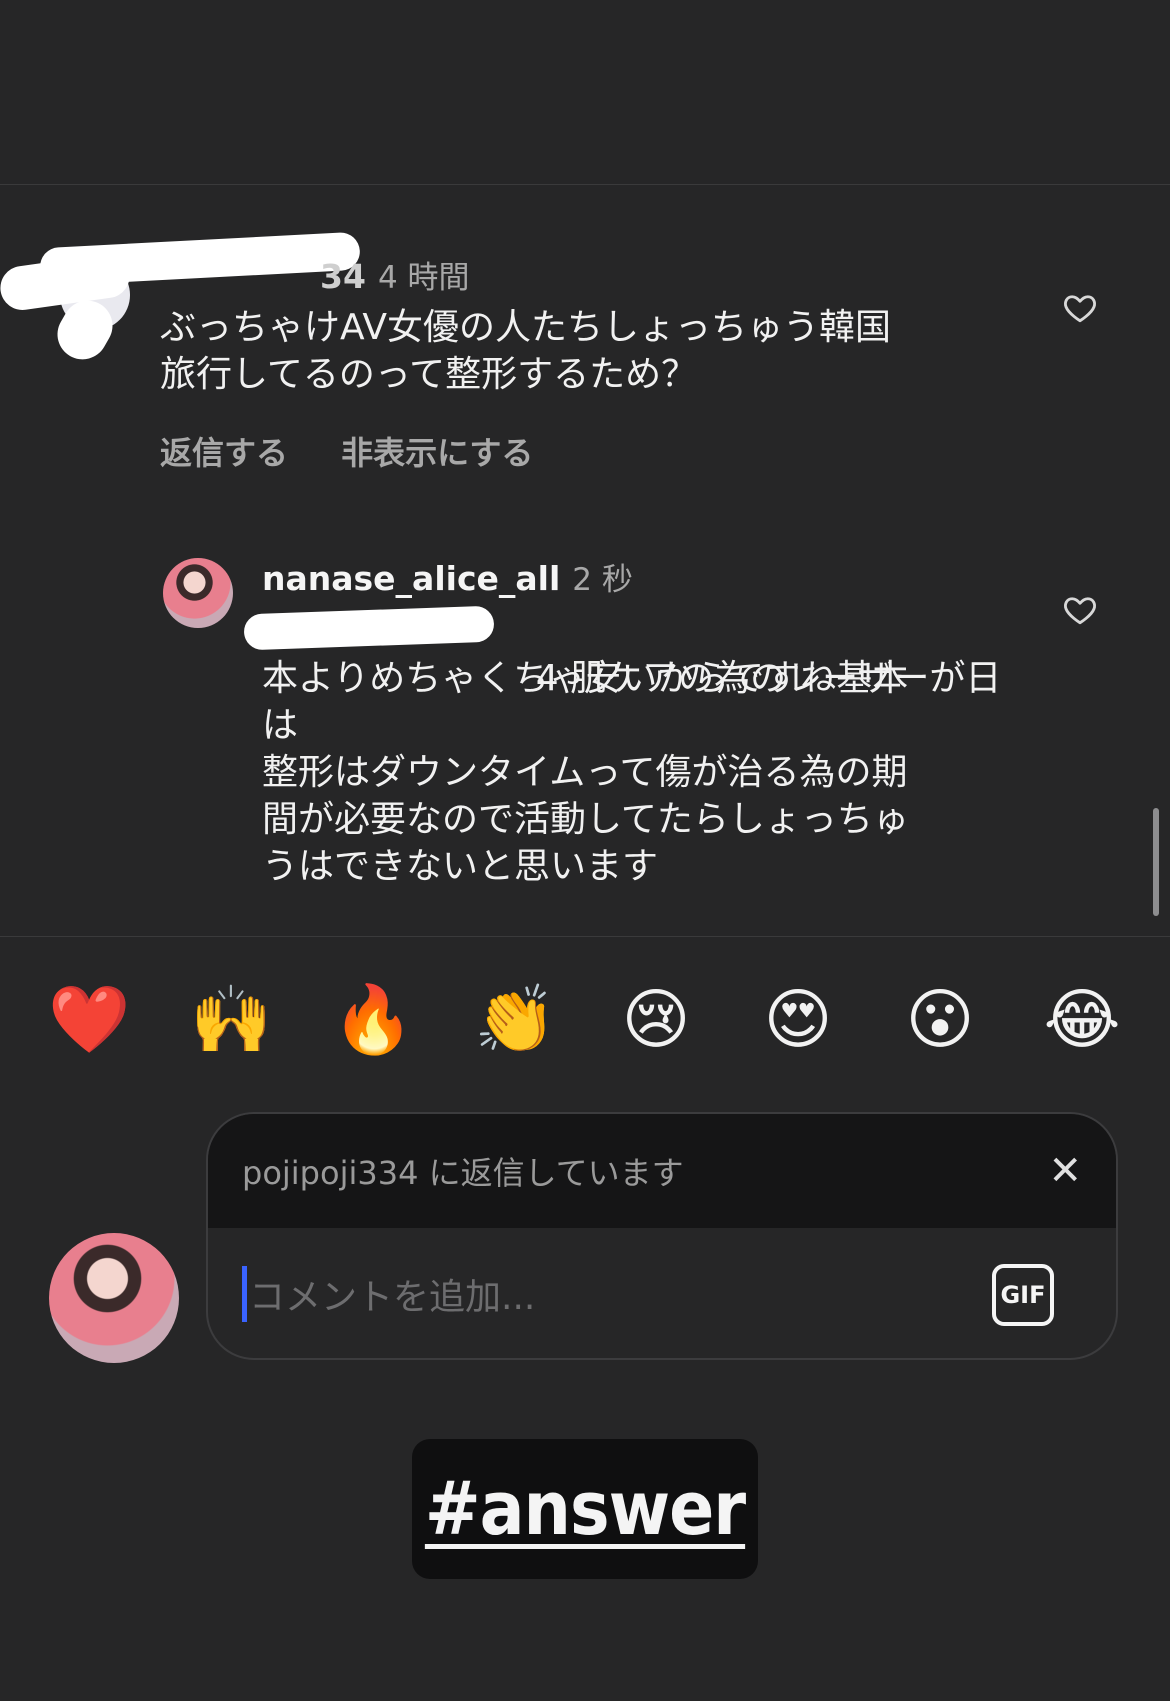 This screenshot has height=1701, width=1170. Describe the element at coordinates (373, 1020) in the screenshot. I see `reaction-fire: 🔥` at that location.